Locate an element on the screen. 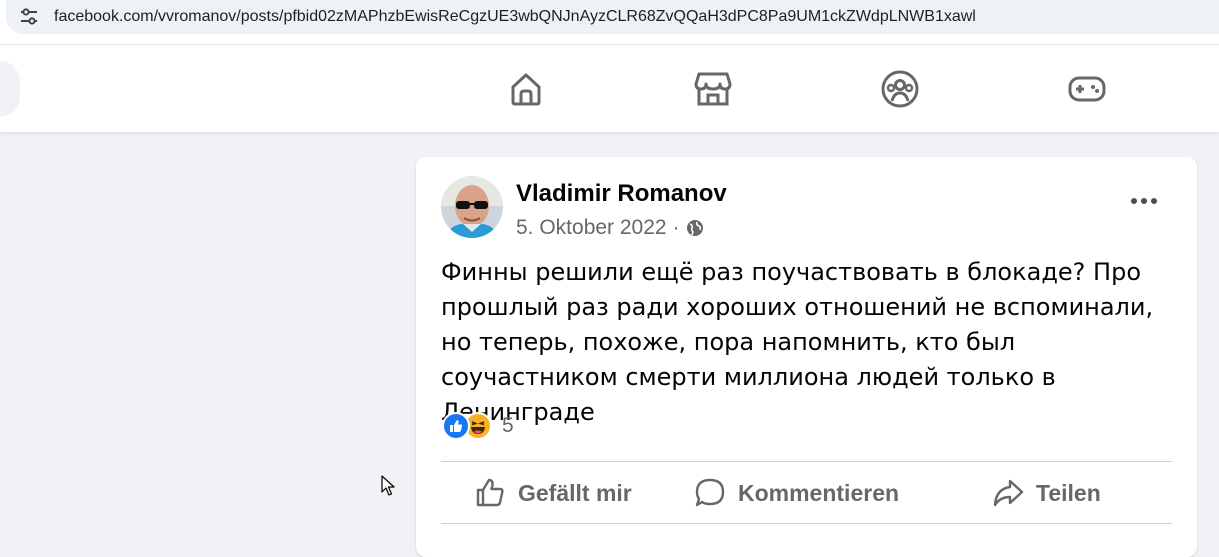 The image size is (1219, 557). like-label: Gefällt mir is located at coordinates (575, 492).